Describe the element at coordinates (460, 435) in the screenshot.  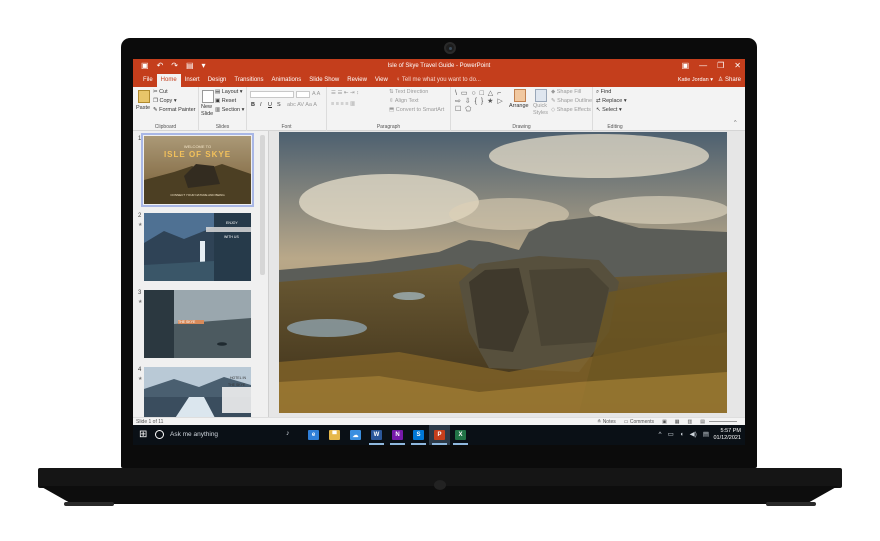
I see `excel-icon: X` at that location.